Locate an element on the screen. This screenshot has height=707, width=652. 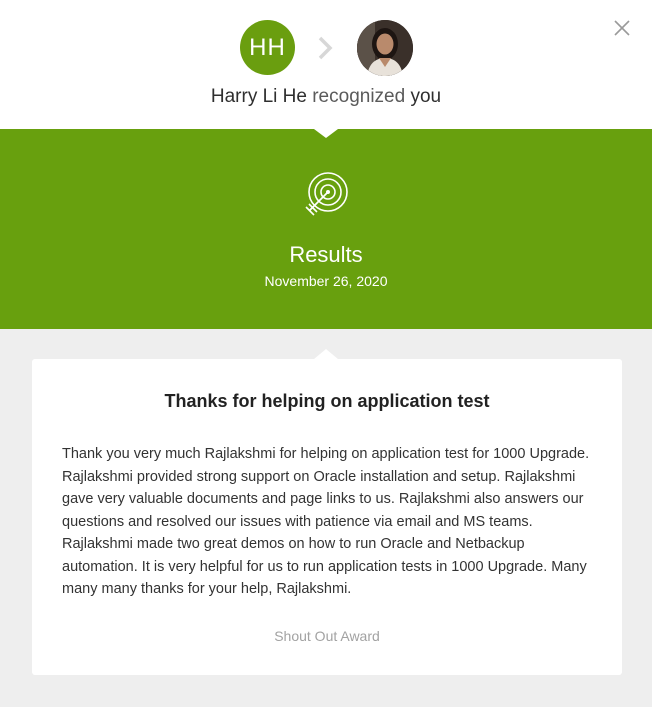
banner-notch is located at coordinates (326, 133).